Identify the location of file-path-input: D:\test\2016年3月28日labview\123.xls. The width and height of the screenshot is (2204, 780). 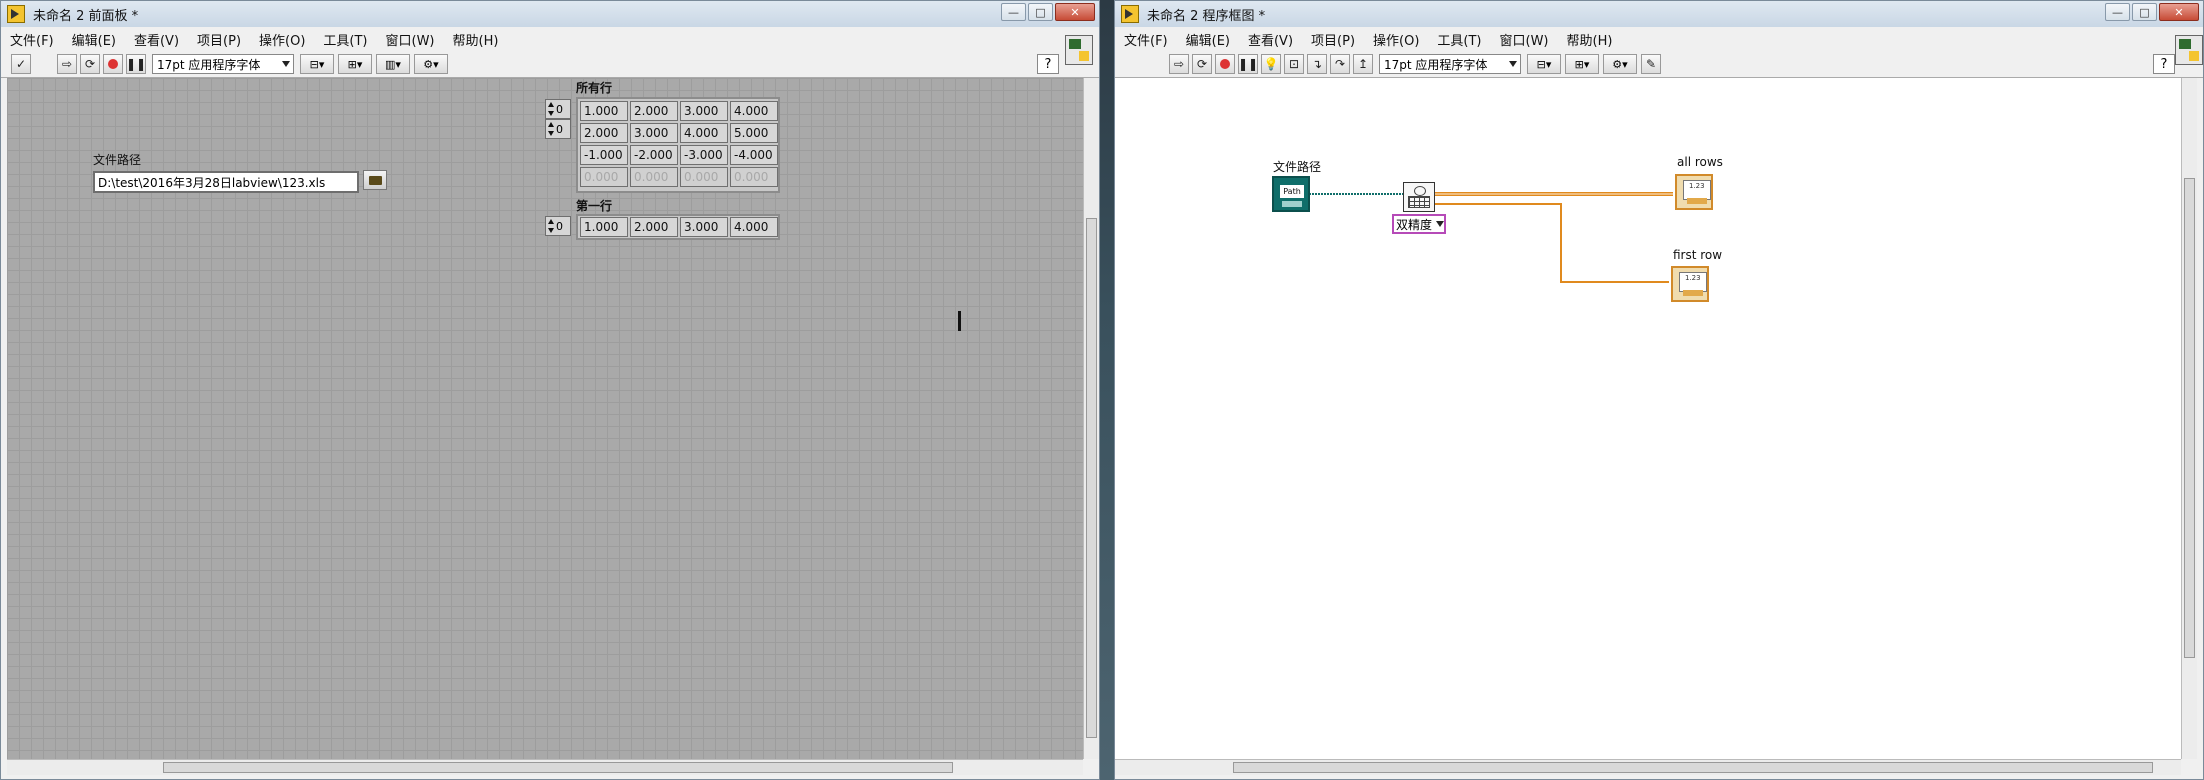
(226, 182).